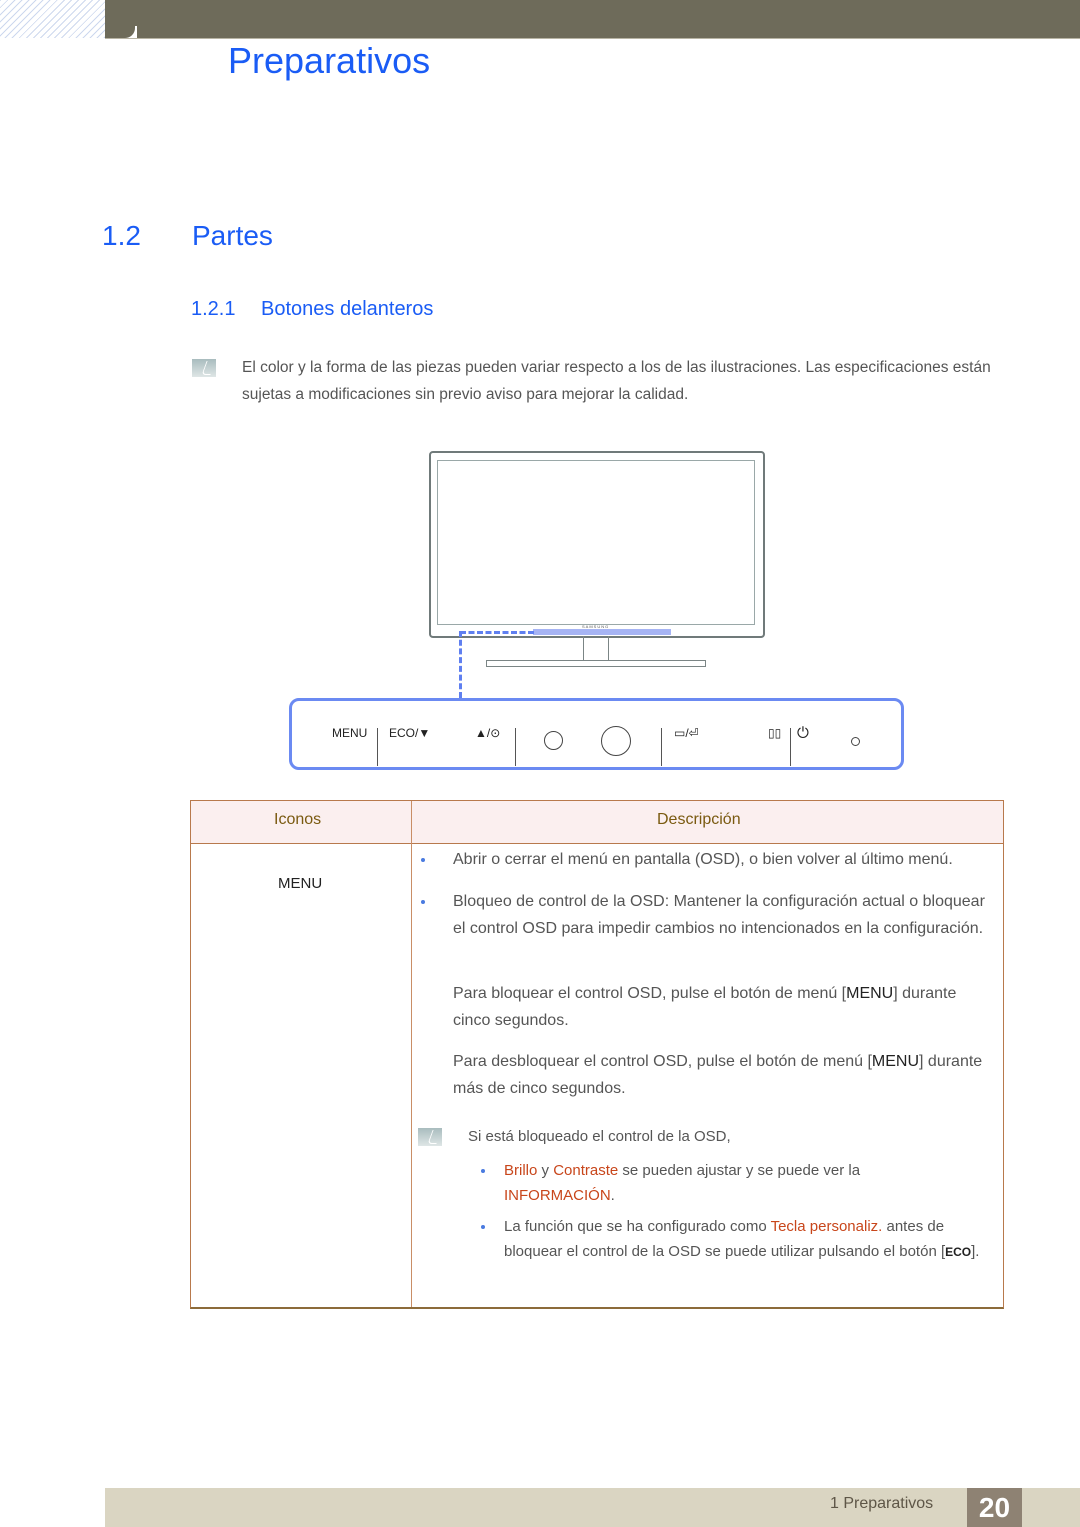 This screenshot has height=1527, width=1080. Describe the element at coordinates (958, 1252) in the screenshot. I see `eco-key-label: ECO` at that location.